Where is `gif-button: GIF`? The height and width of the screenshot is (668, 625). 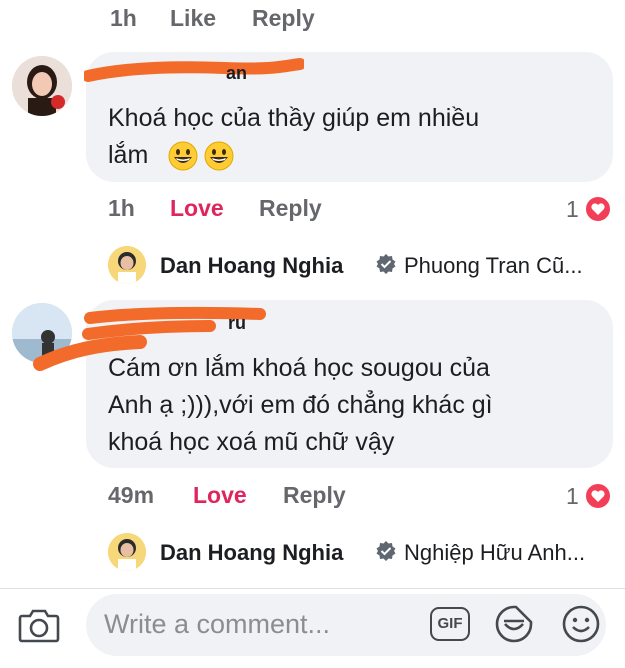 gif-button: GIF is located at coordinates (450, 624).